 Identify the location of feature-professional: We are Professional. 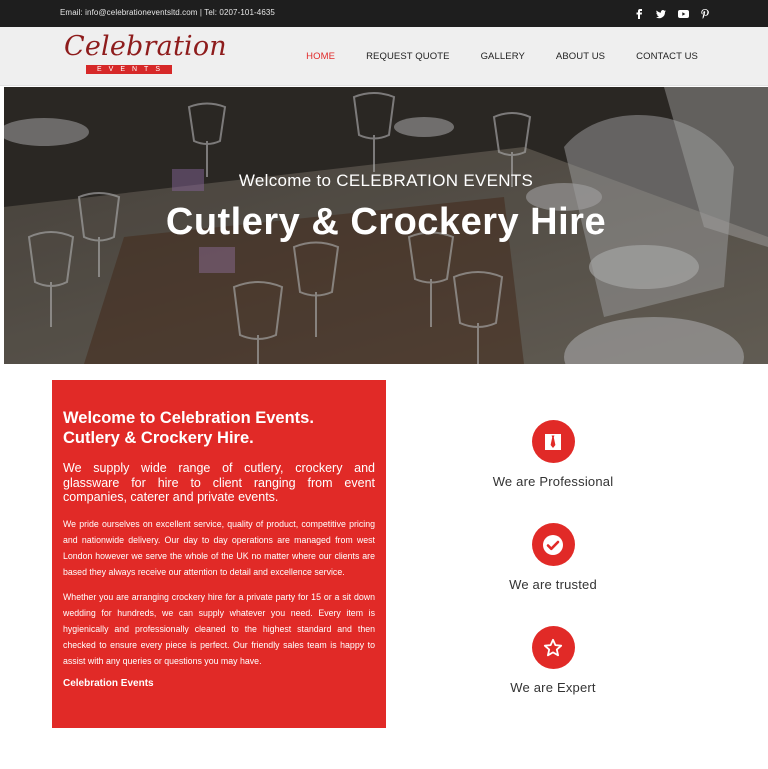
(553, 454).